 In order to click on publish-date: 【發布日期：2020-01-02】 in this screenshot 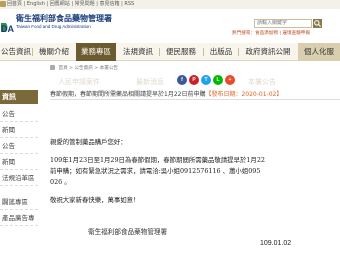, I will do `click(244, 94)`.